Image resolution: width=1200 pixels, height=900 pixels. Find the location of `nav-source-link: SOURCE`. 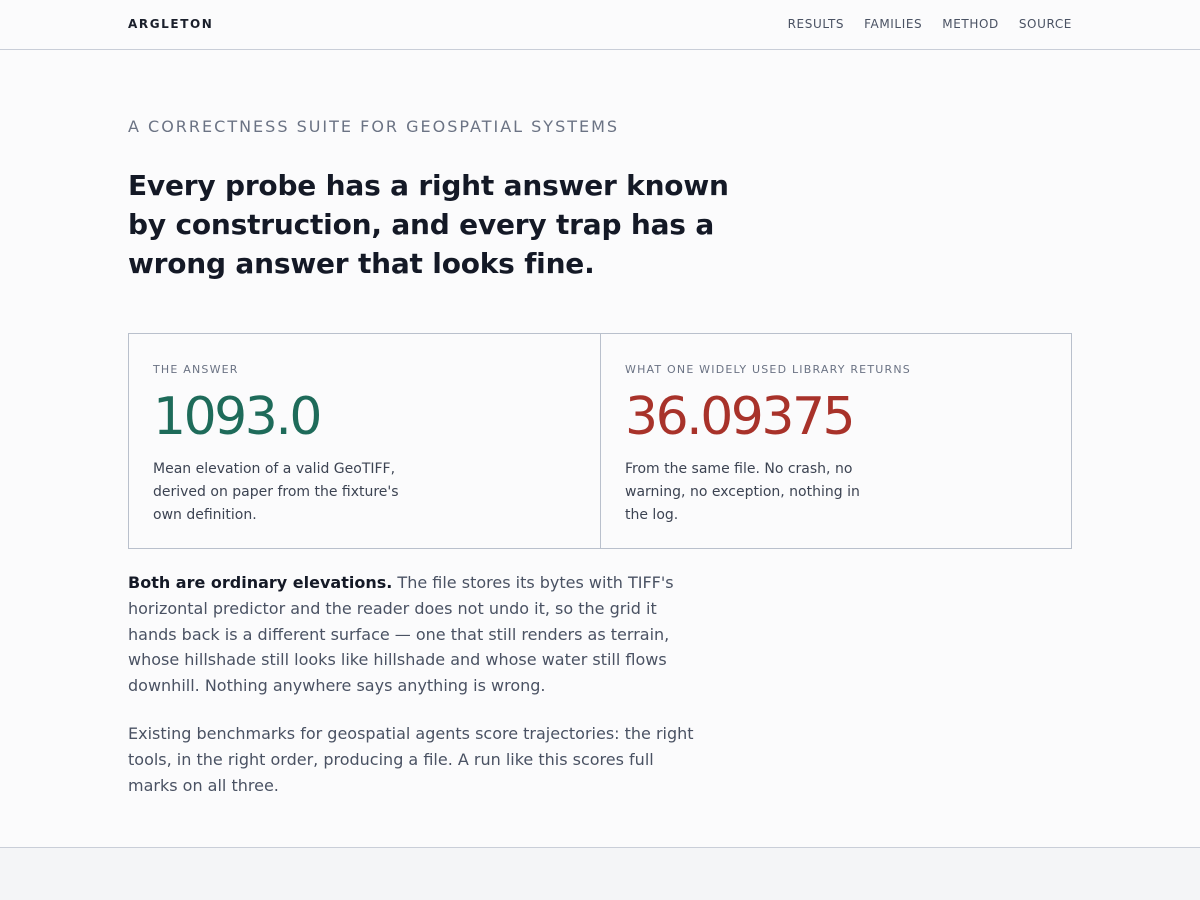

nav-source-link: SOURCE is located at coordinates (1045, 24).